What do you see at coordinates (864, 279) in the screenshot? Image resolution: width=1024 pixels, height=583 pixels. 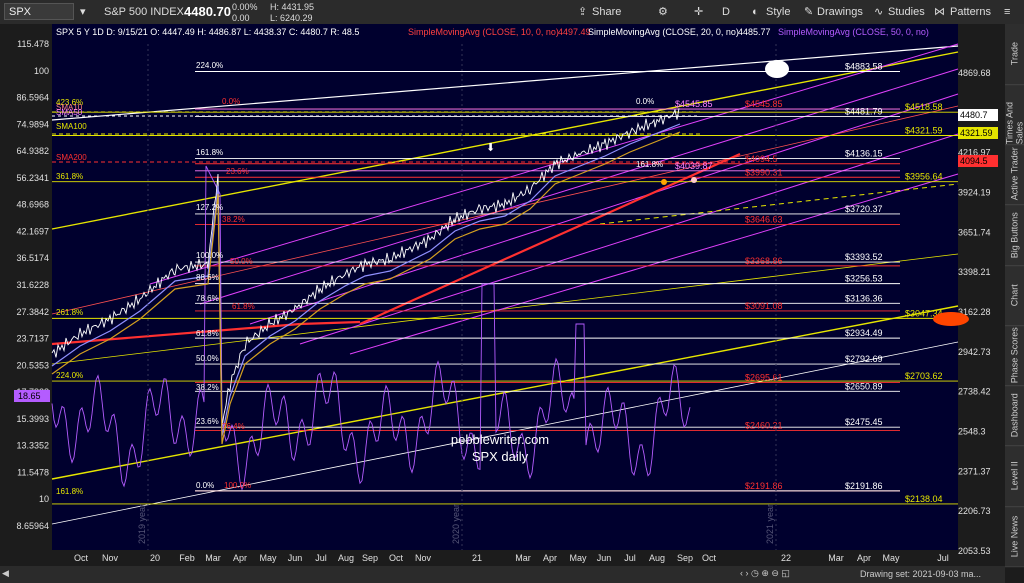 I see `fib-level-label: $3256.53` at bounding box center [864, 279].